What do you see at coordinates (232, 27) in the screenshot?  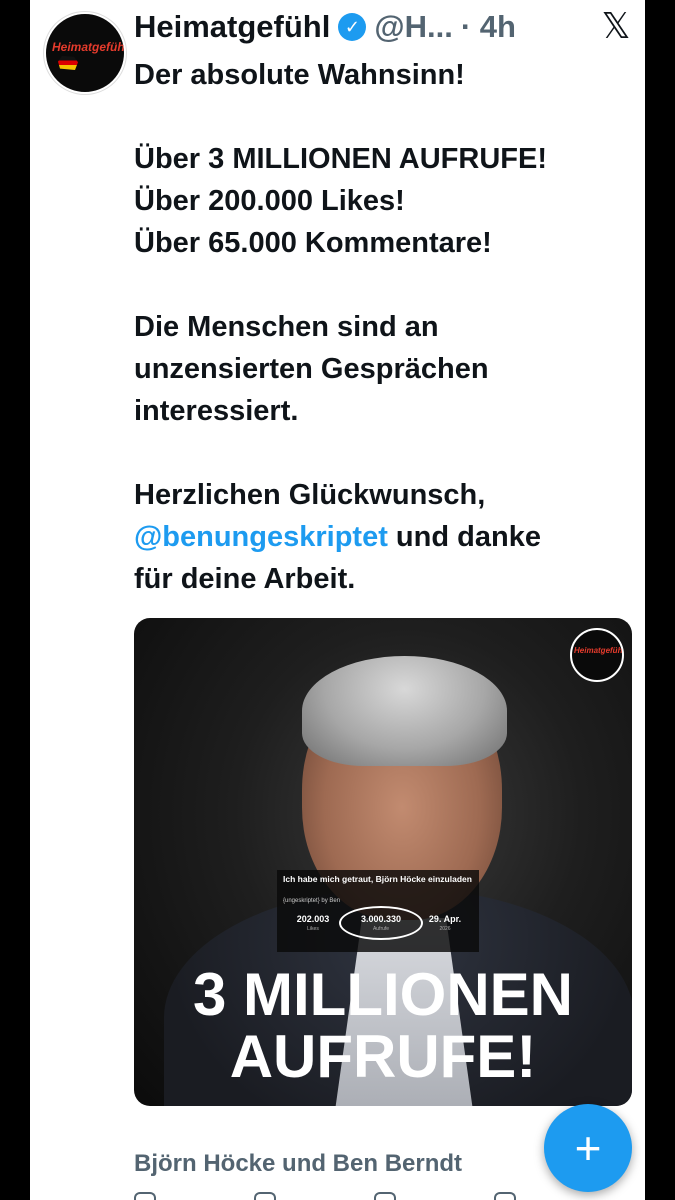 I see `author-name: Heimatgefühl` at bounding box center [232, 27].